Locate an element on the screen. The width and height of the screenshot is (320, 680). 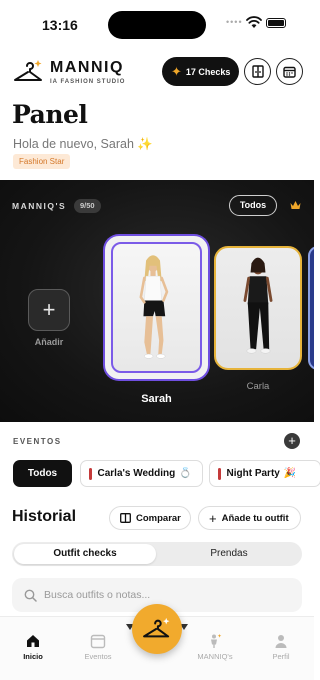
tab-eventos-label: Eventos is located at coordinates (98, 656).